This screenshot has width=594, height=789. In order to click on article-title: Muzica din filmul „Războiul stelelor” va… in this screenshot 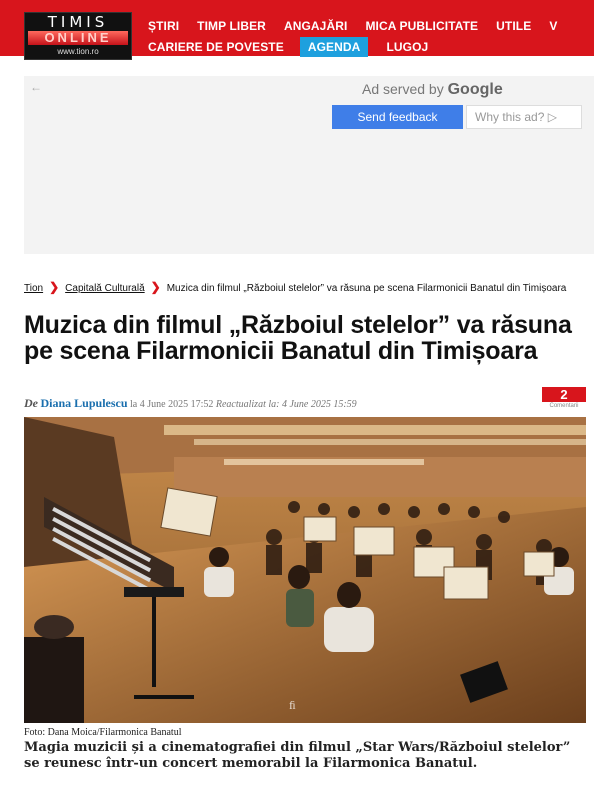, I will do `click(298, 338)`.